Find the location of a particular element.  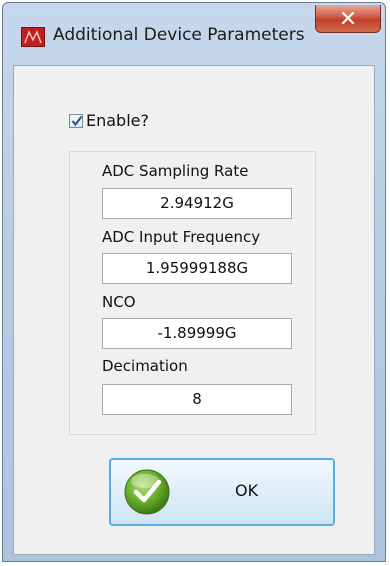

ok-button: OK is located at coordinates (222, 492).